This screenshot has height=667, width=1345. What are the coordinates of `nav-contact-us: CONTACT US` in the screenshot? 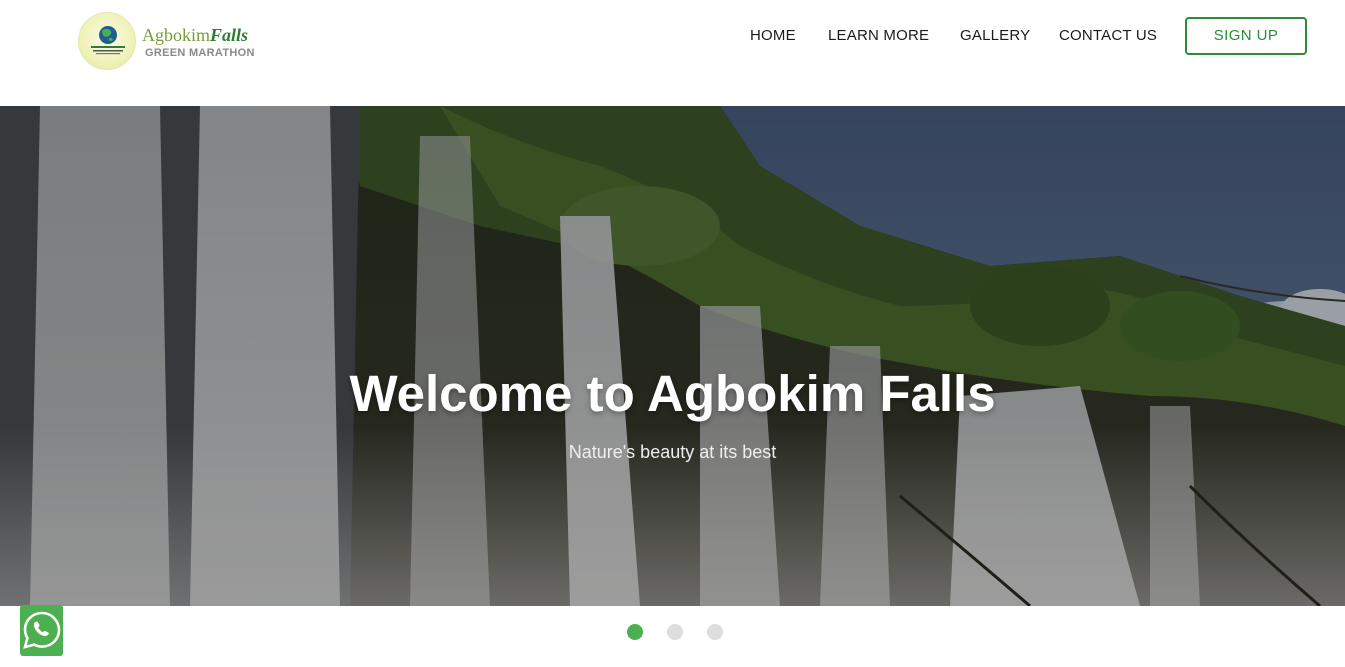 It's located at (1108, 37).